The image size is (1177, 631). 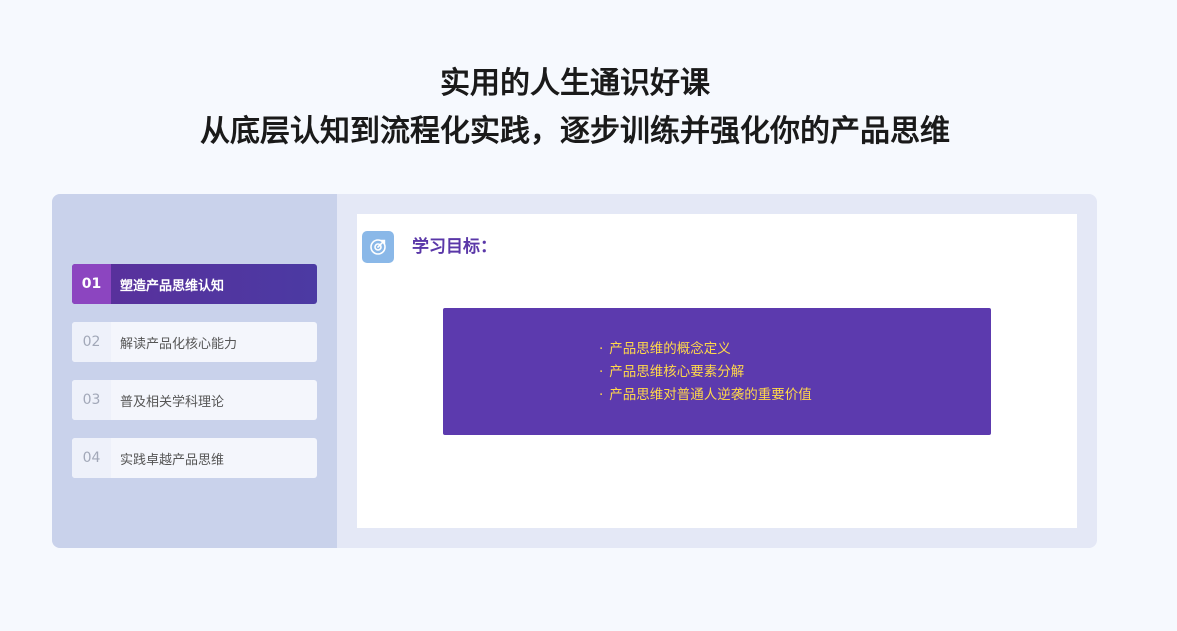 What do you see at coordinates (378, 247) in the screenshot?
I see `target-icon` at bounding box center [378, 247].